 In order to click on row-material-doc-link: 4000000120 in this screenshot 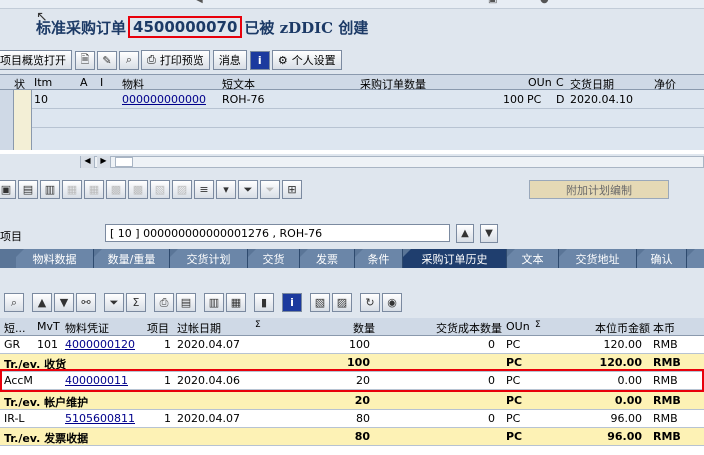, I will do `click(100, 344)`.